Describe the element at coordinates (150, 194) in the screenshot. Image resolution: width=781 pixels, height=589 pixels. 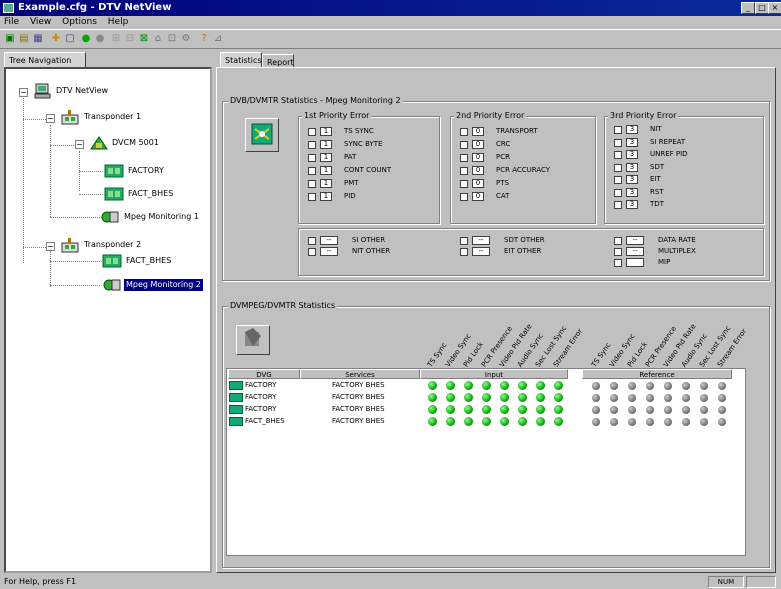
I see `tree-node-fact-bhes: FACT_BHES` at that location.